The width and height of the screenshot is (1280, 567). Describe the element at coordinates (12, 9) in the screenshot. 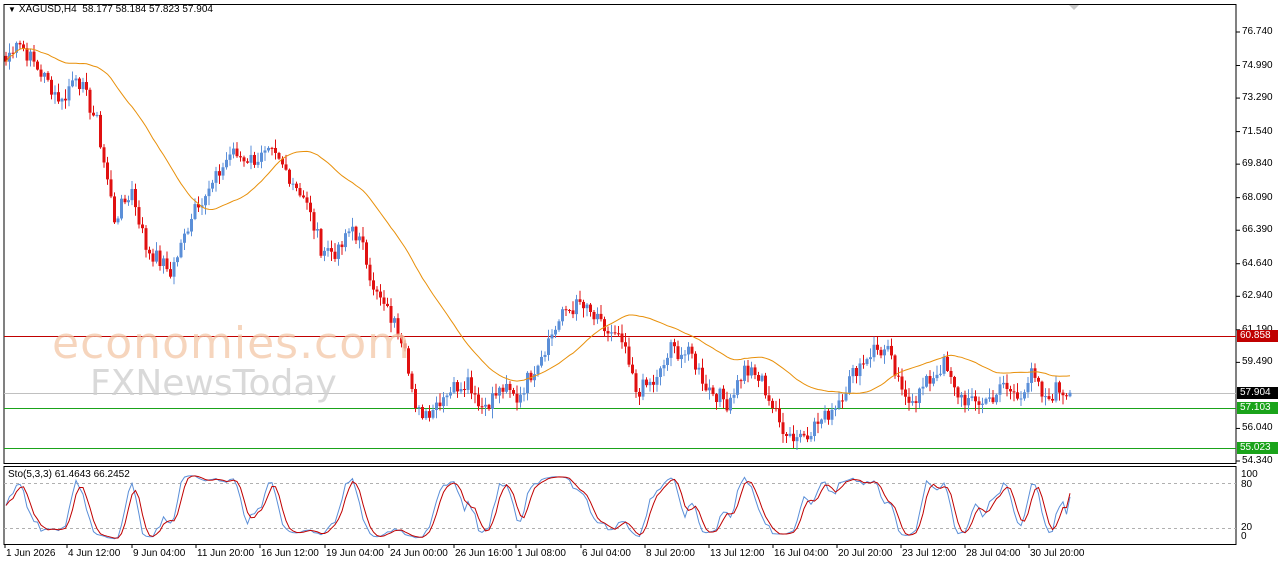

I see `dropdown-triangle-icon: ▼` at that location.